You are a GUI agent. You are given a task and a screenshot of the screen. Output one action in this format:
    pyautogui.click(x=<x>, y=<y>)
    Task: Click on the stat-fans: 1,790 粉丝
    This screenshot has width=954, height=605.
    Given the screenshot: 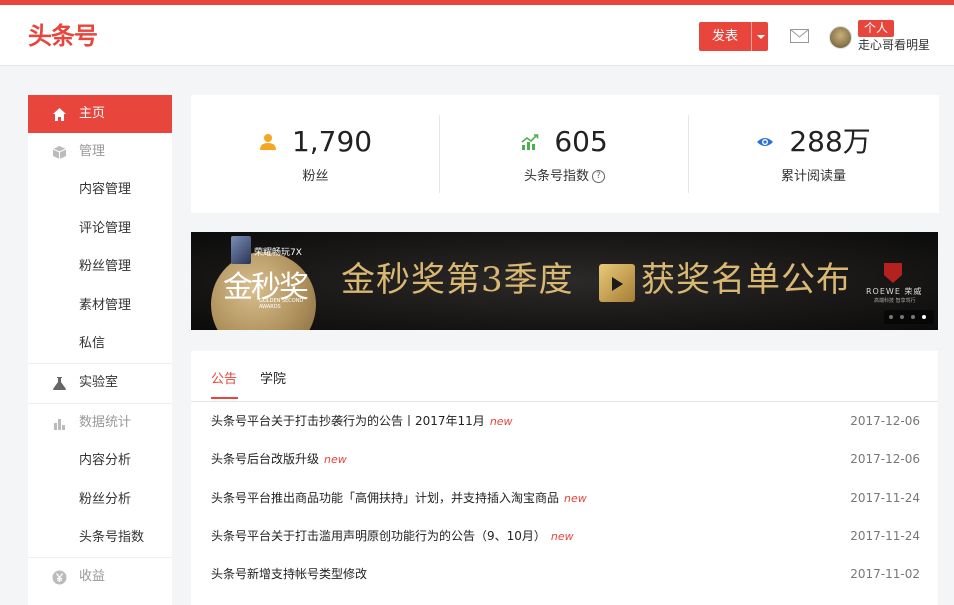 What is the action you would take?
    pyautogui.click(x=315, y=154)
    